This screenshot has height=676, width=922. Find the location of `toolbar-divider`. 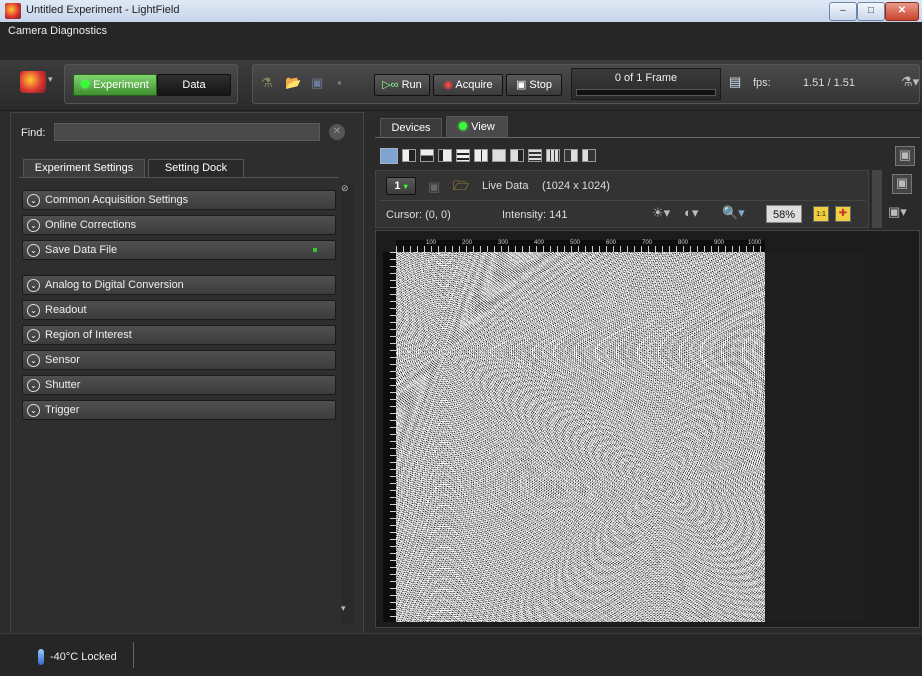

toolbar-divider is located at coordinates (623, 200).